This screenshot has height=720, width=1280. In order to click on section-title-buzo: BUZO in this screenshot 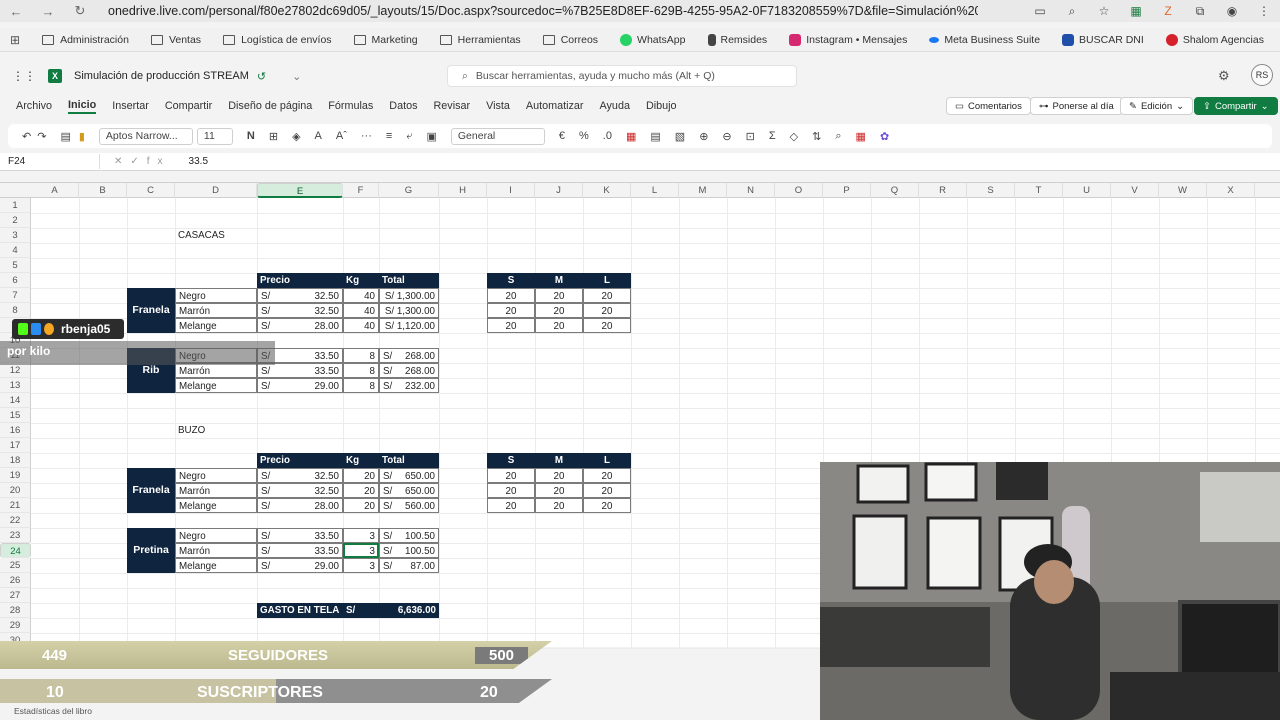, I will do `click(216, 430)`.